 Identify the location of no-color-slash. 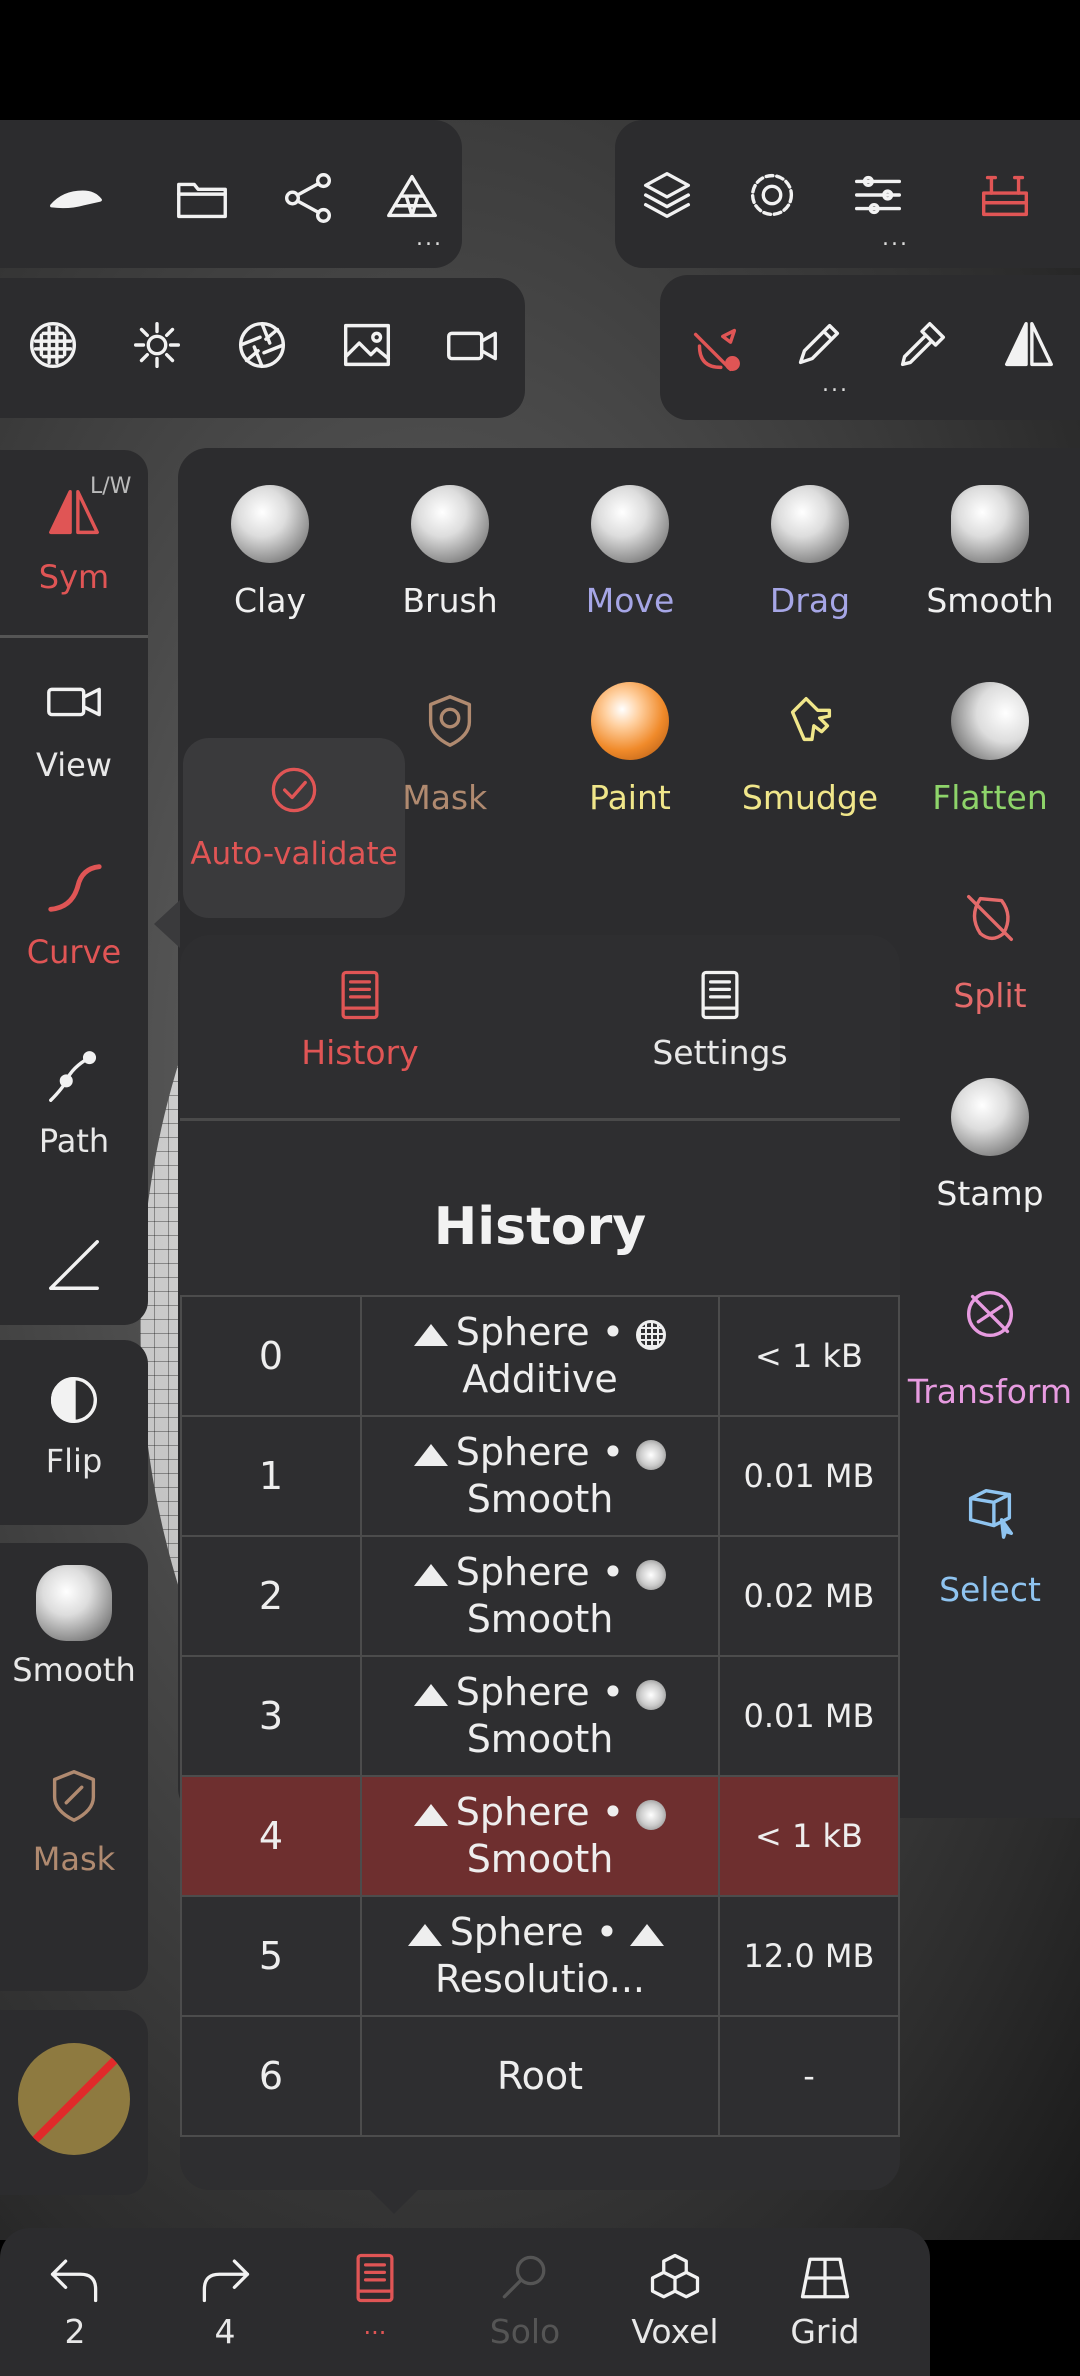
(74, 2099).